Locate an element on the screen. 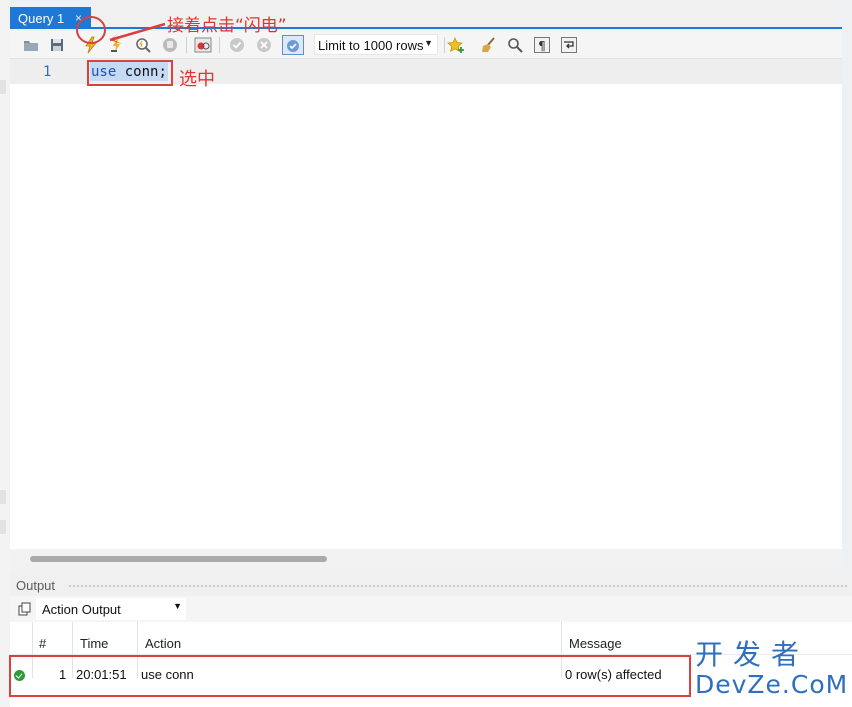 This screenshot has height=707, width=852. autocommit-toggle-icon is located at coordinates (293, 45).